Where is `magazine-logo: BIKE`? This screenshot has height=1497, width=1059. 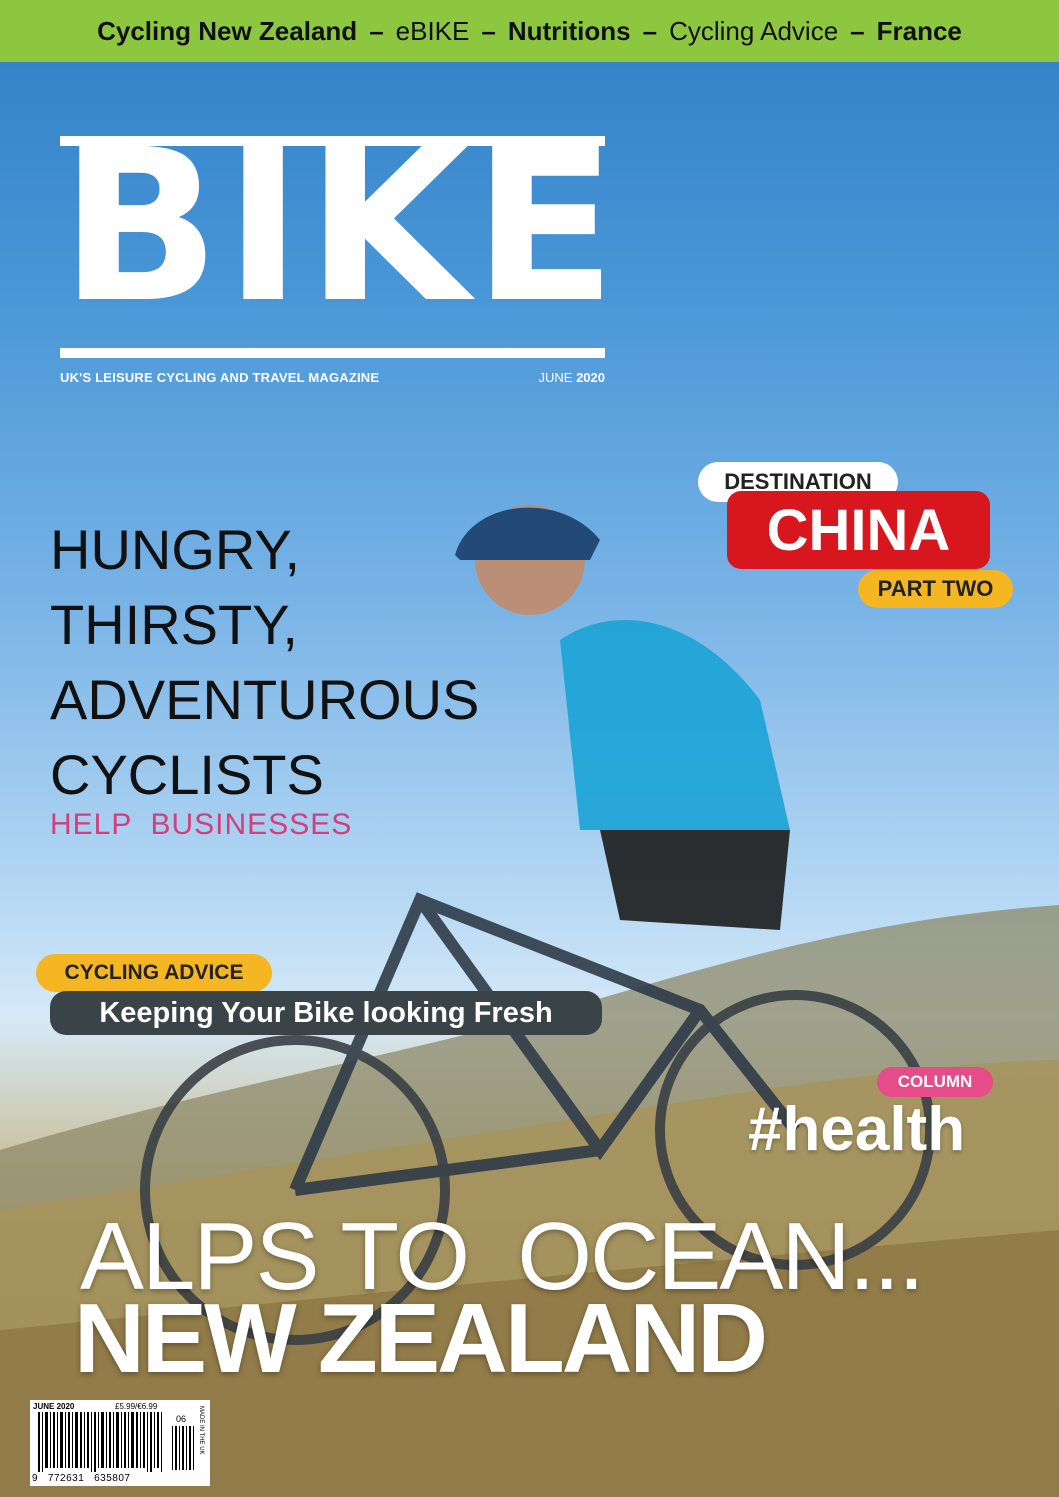
magazine-logo: BIKE is located at coordinates (340, 226).